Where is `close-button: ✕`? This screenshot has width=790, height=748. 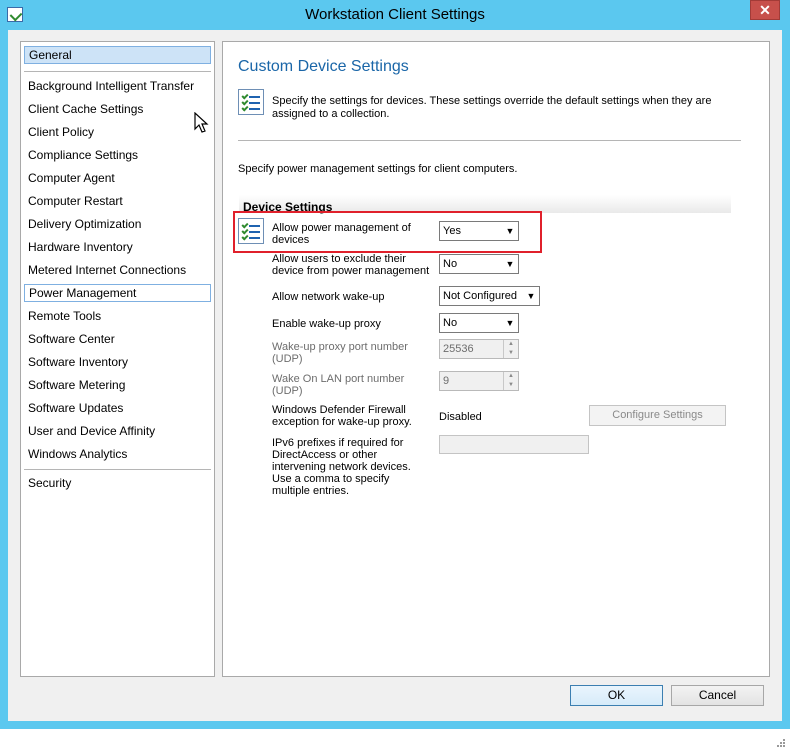 close-button: ✕ is located at coordinates (765, 10).